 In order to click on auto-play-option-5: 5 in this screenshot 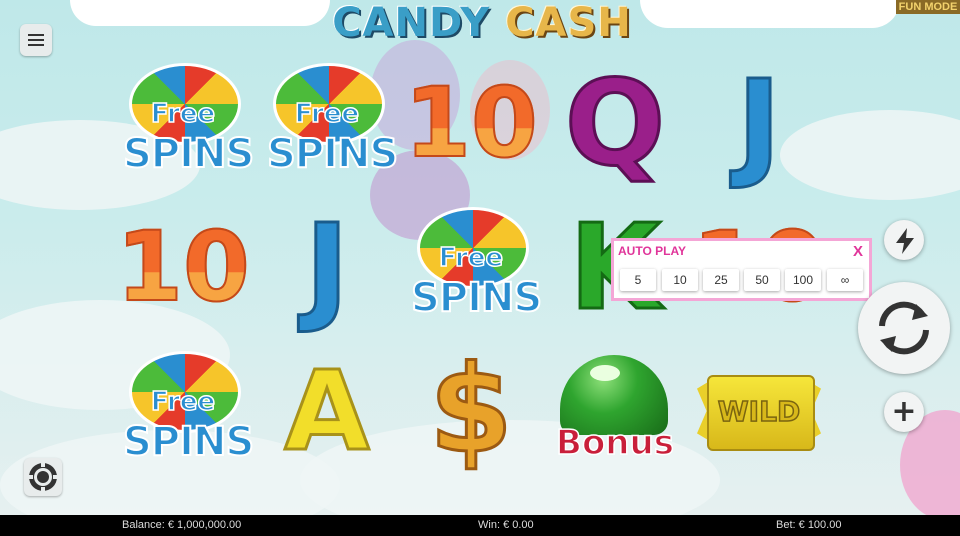, I will do `click(638, 280)`.